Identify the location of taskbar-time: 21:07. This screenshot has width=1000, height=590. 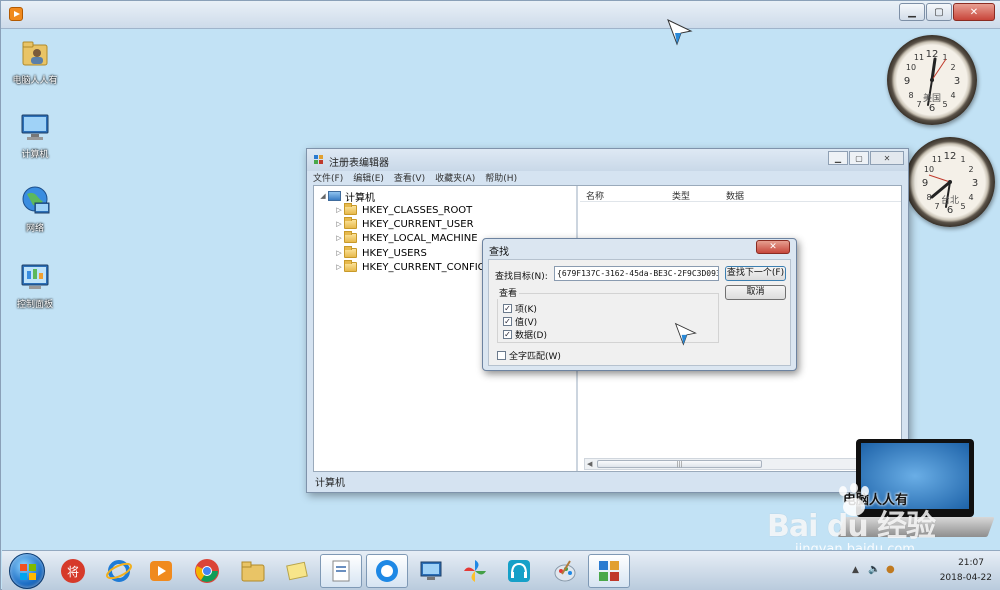
(971, 563).